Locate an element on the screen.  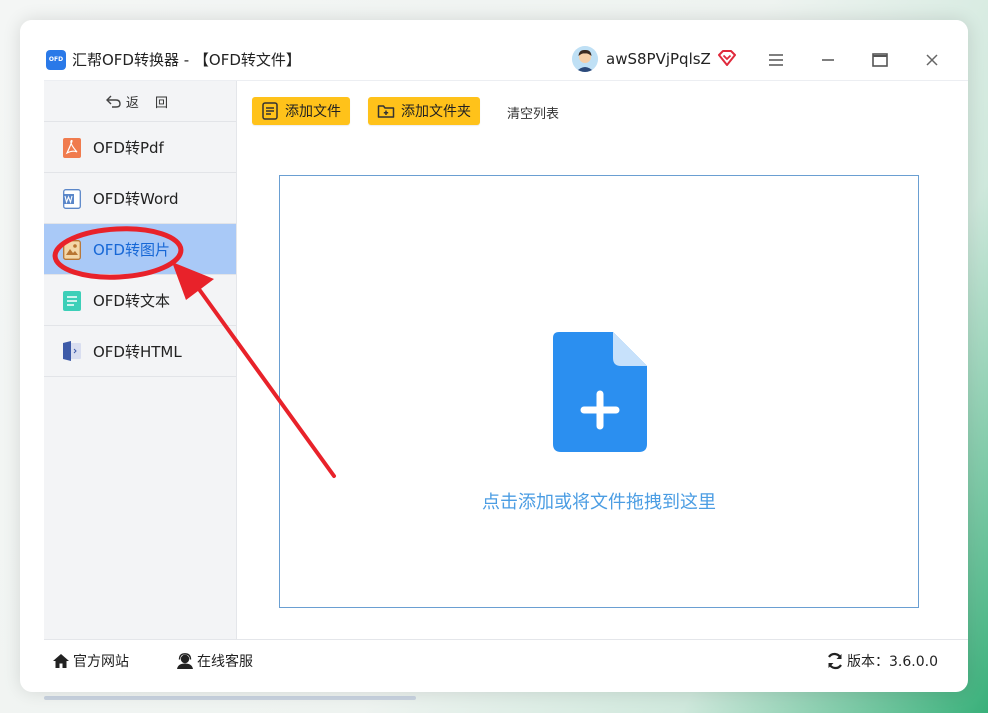
online-support-label: 在线客服 is located at coordinates (225, 662).